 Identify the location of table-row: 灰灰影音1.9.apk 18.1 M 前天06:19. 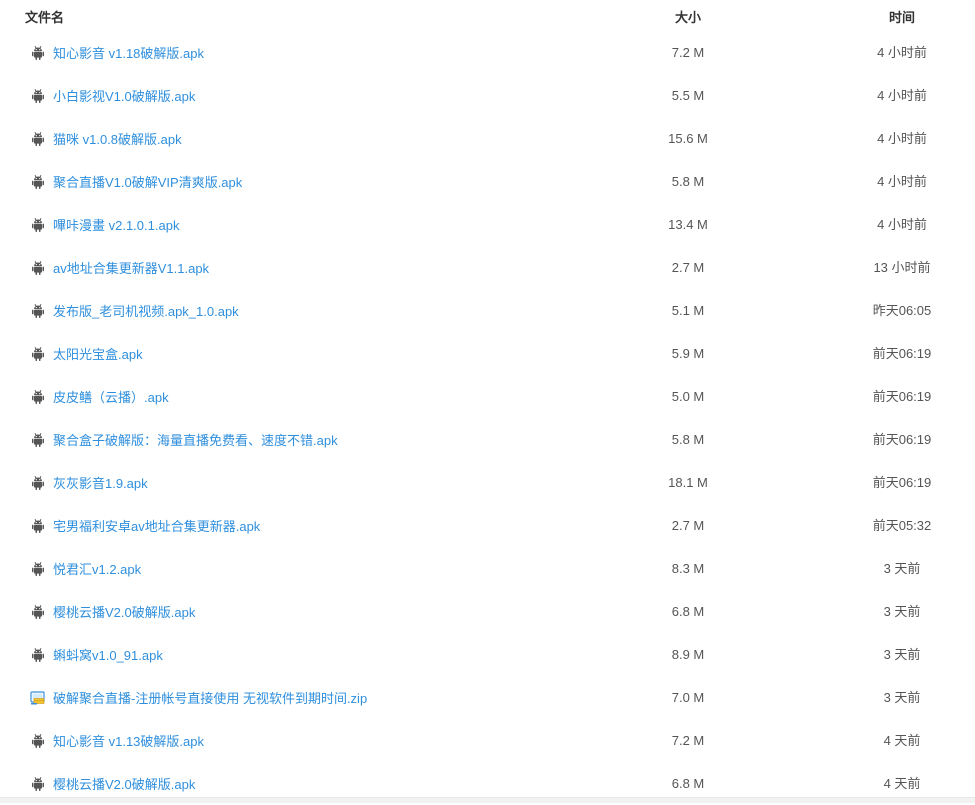
(487, 482).